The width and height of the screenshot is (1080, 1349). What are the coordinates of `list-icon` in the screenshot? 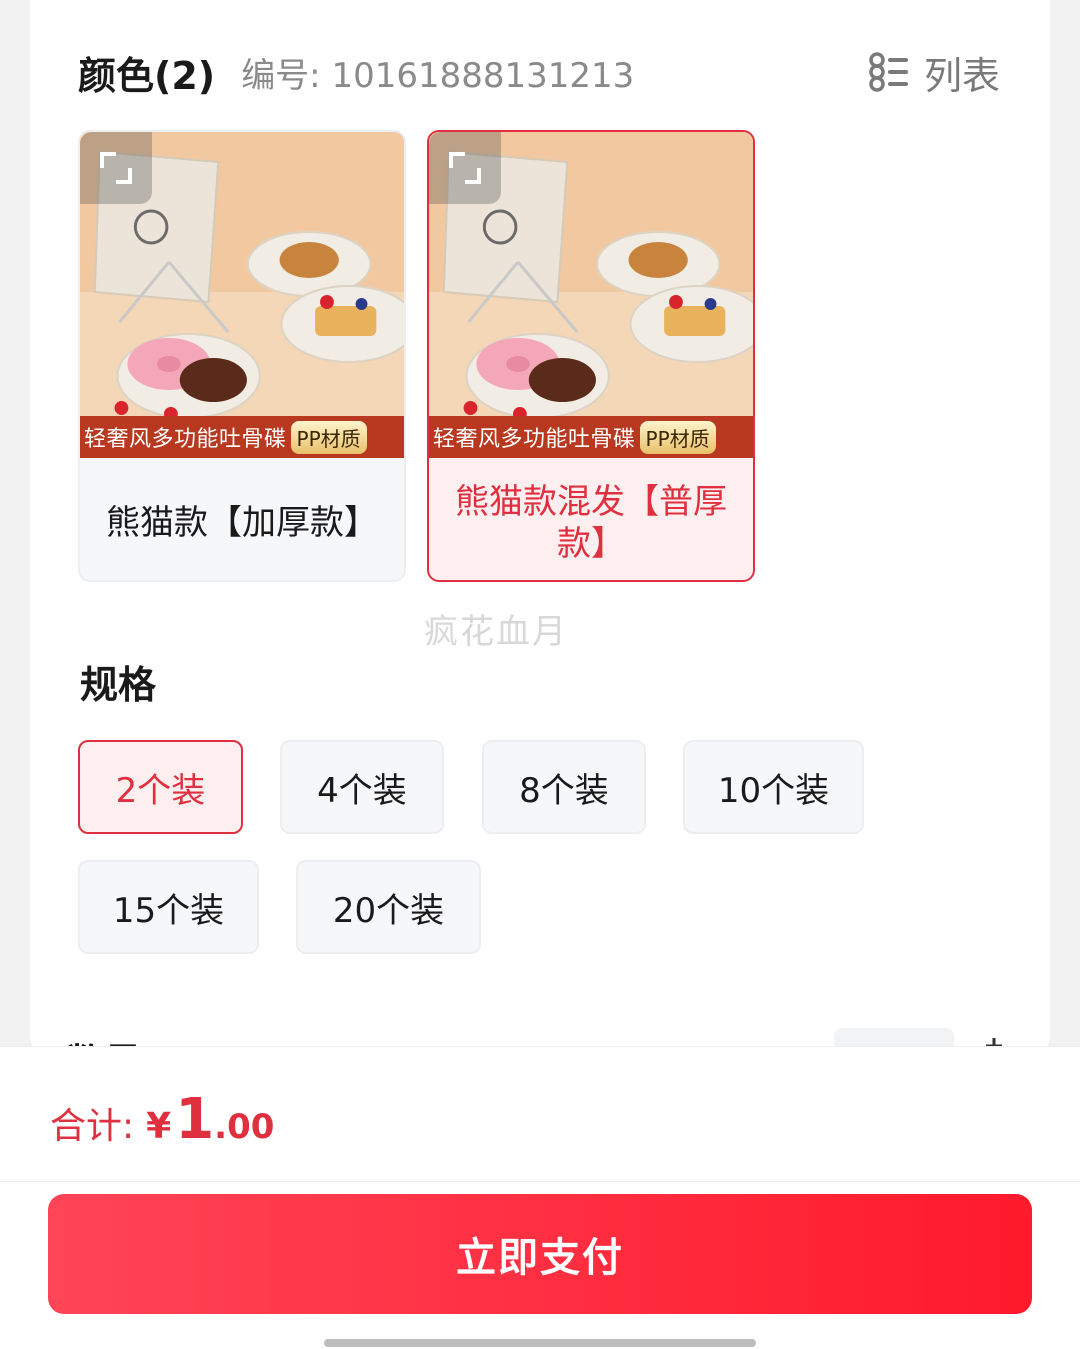 It's located at (888, 72).